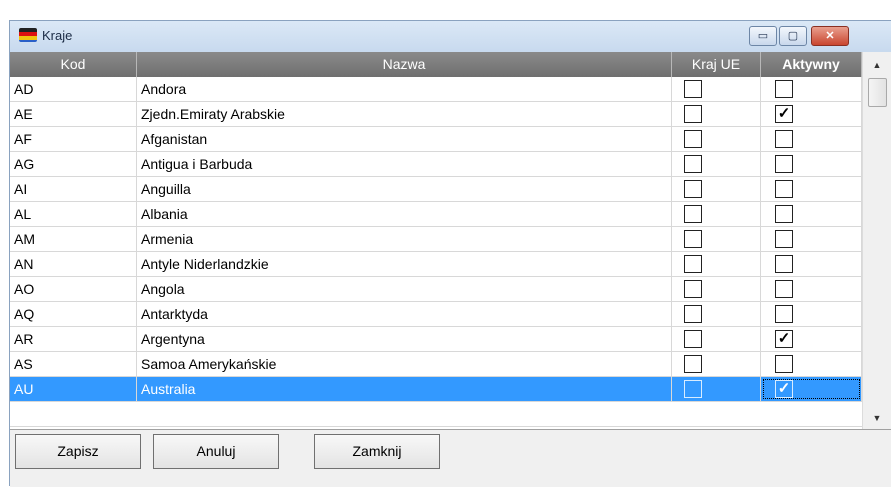 This screenshot has width=891, height=487. What do you see at coordinates (404, 264) in the screenshot?
I see `cell-nazwa: Antyle Niderlandzkie` at bounding box center [404, 264].